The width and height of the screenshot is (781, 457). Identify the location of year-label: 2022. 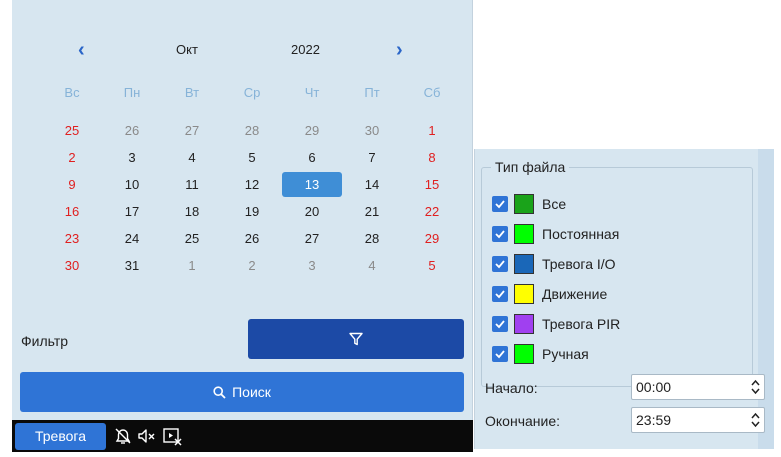
(305, 49).